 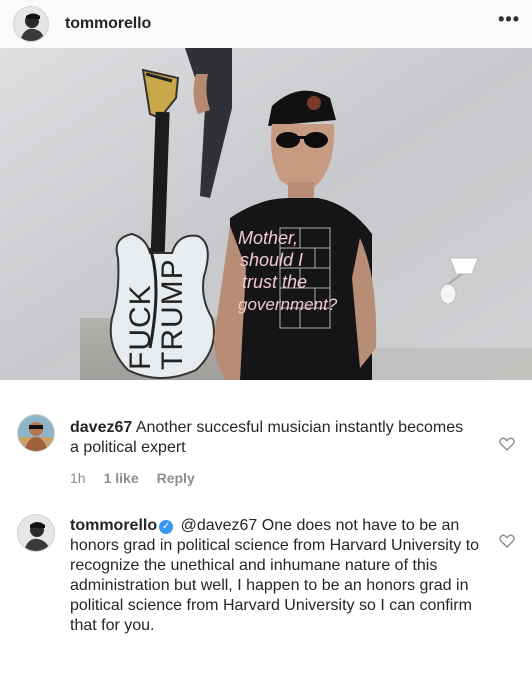 What do you see at coordinates (108, 24) in the screenshot?
I see `username: tommorello` at bounding box center [108, 24].